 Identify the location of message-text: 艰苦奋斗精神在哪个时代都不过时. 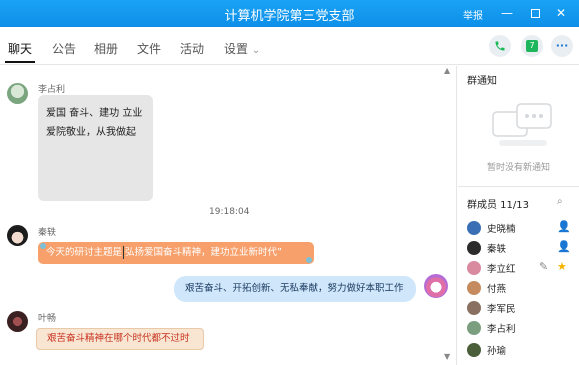
(118, 338).